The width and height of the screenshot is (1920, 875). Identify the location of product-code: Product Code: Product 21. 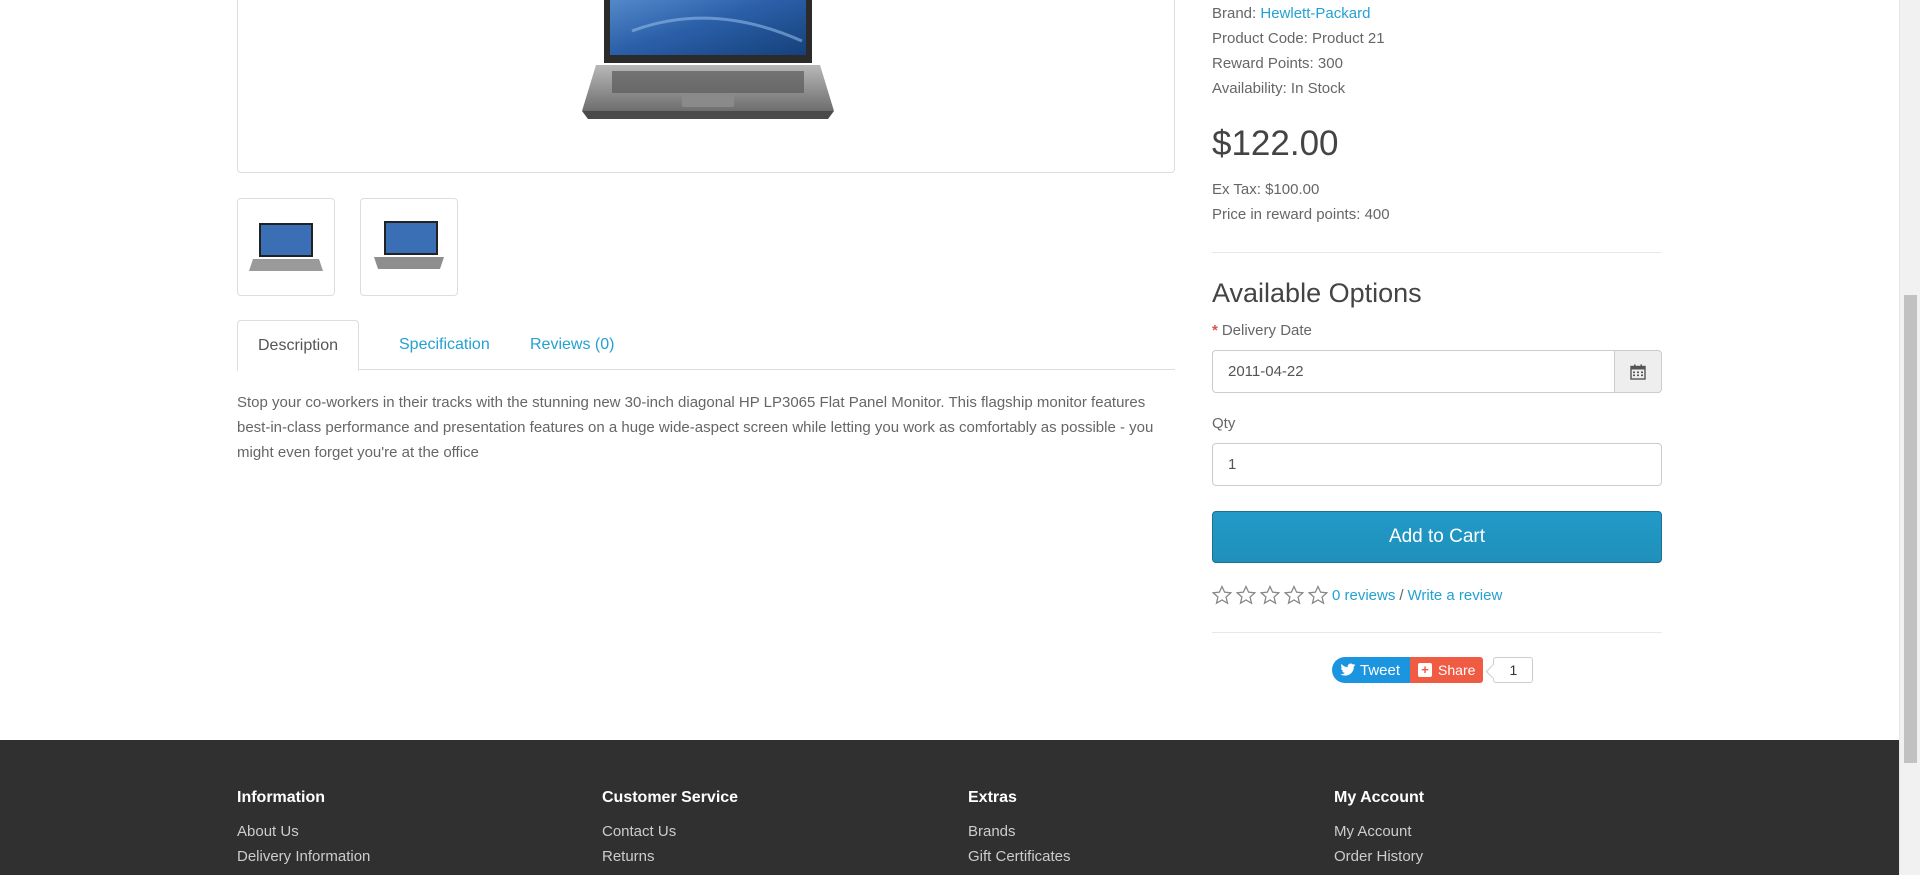
(1298, 38).